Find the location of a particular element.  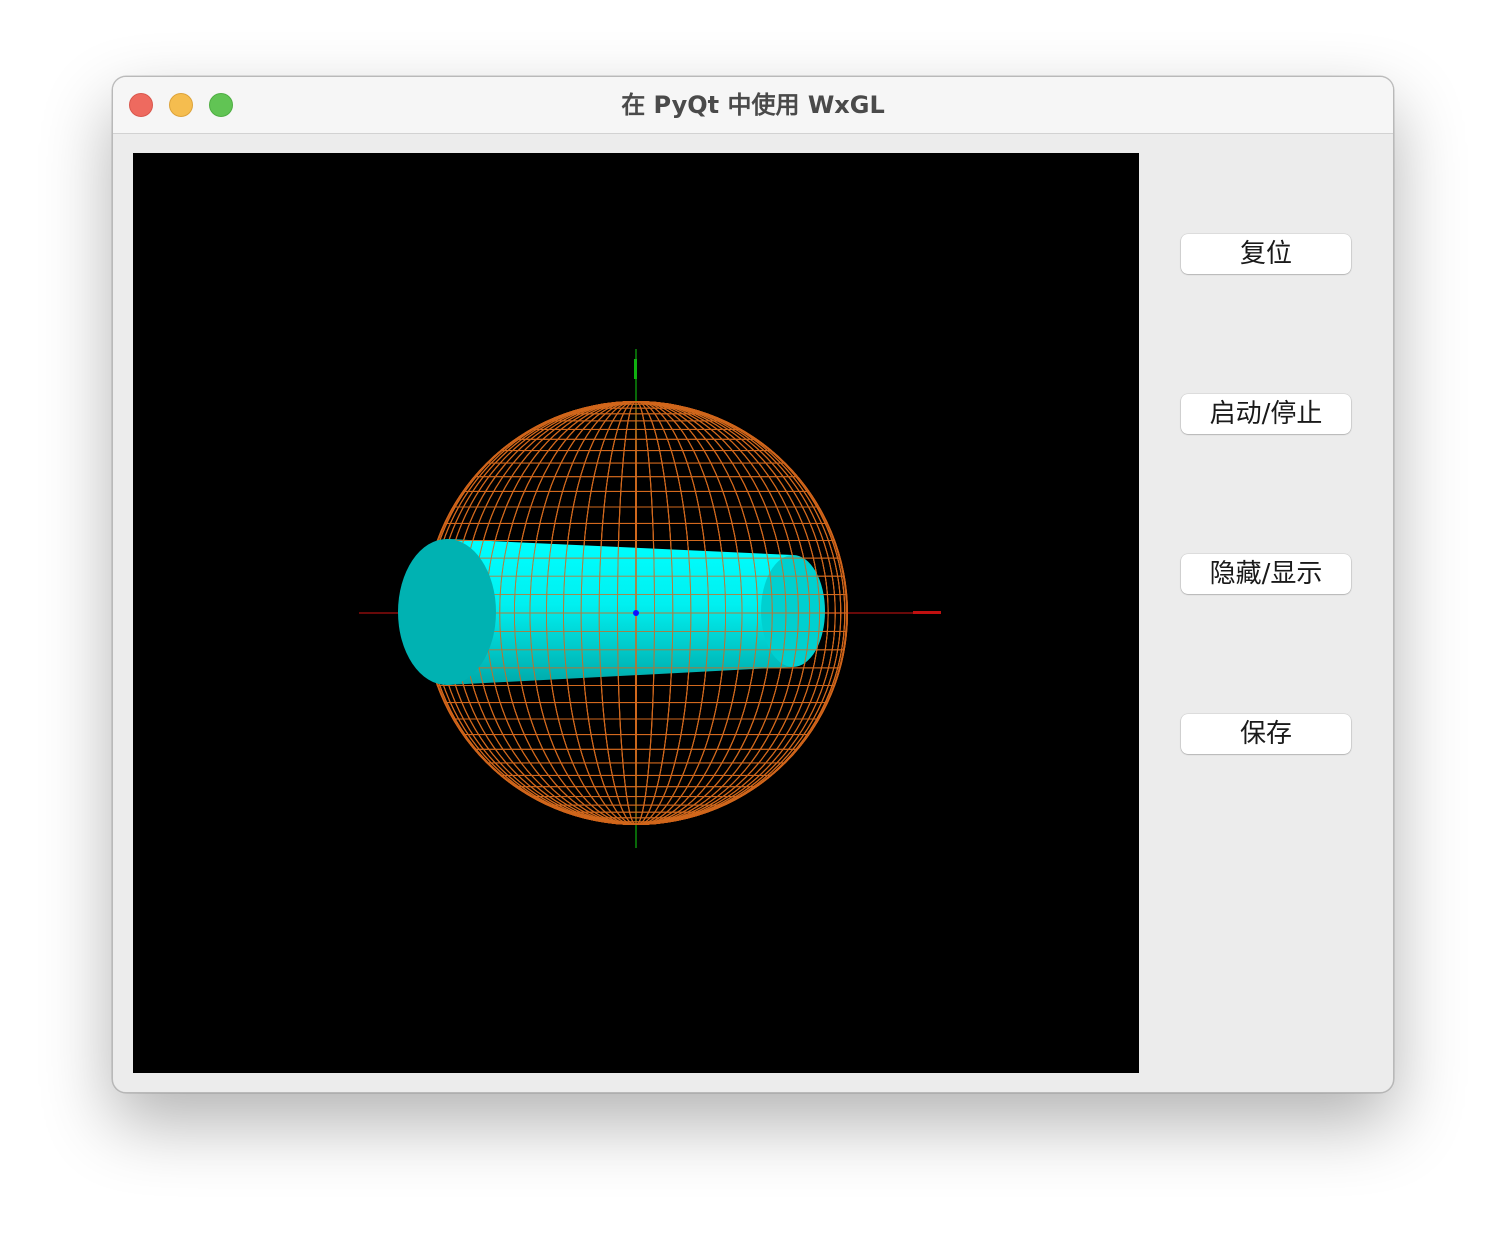

window-title: 在 PyQt 中使用 WxGL is located at coordinates (753, 105).